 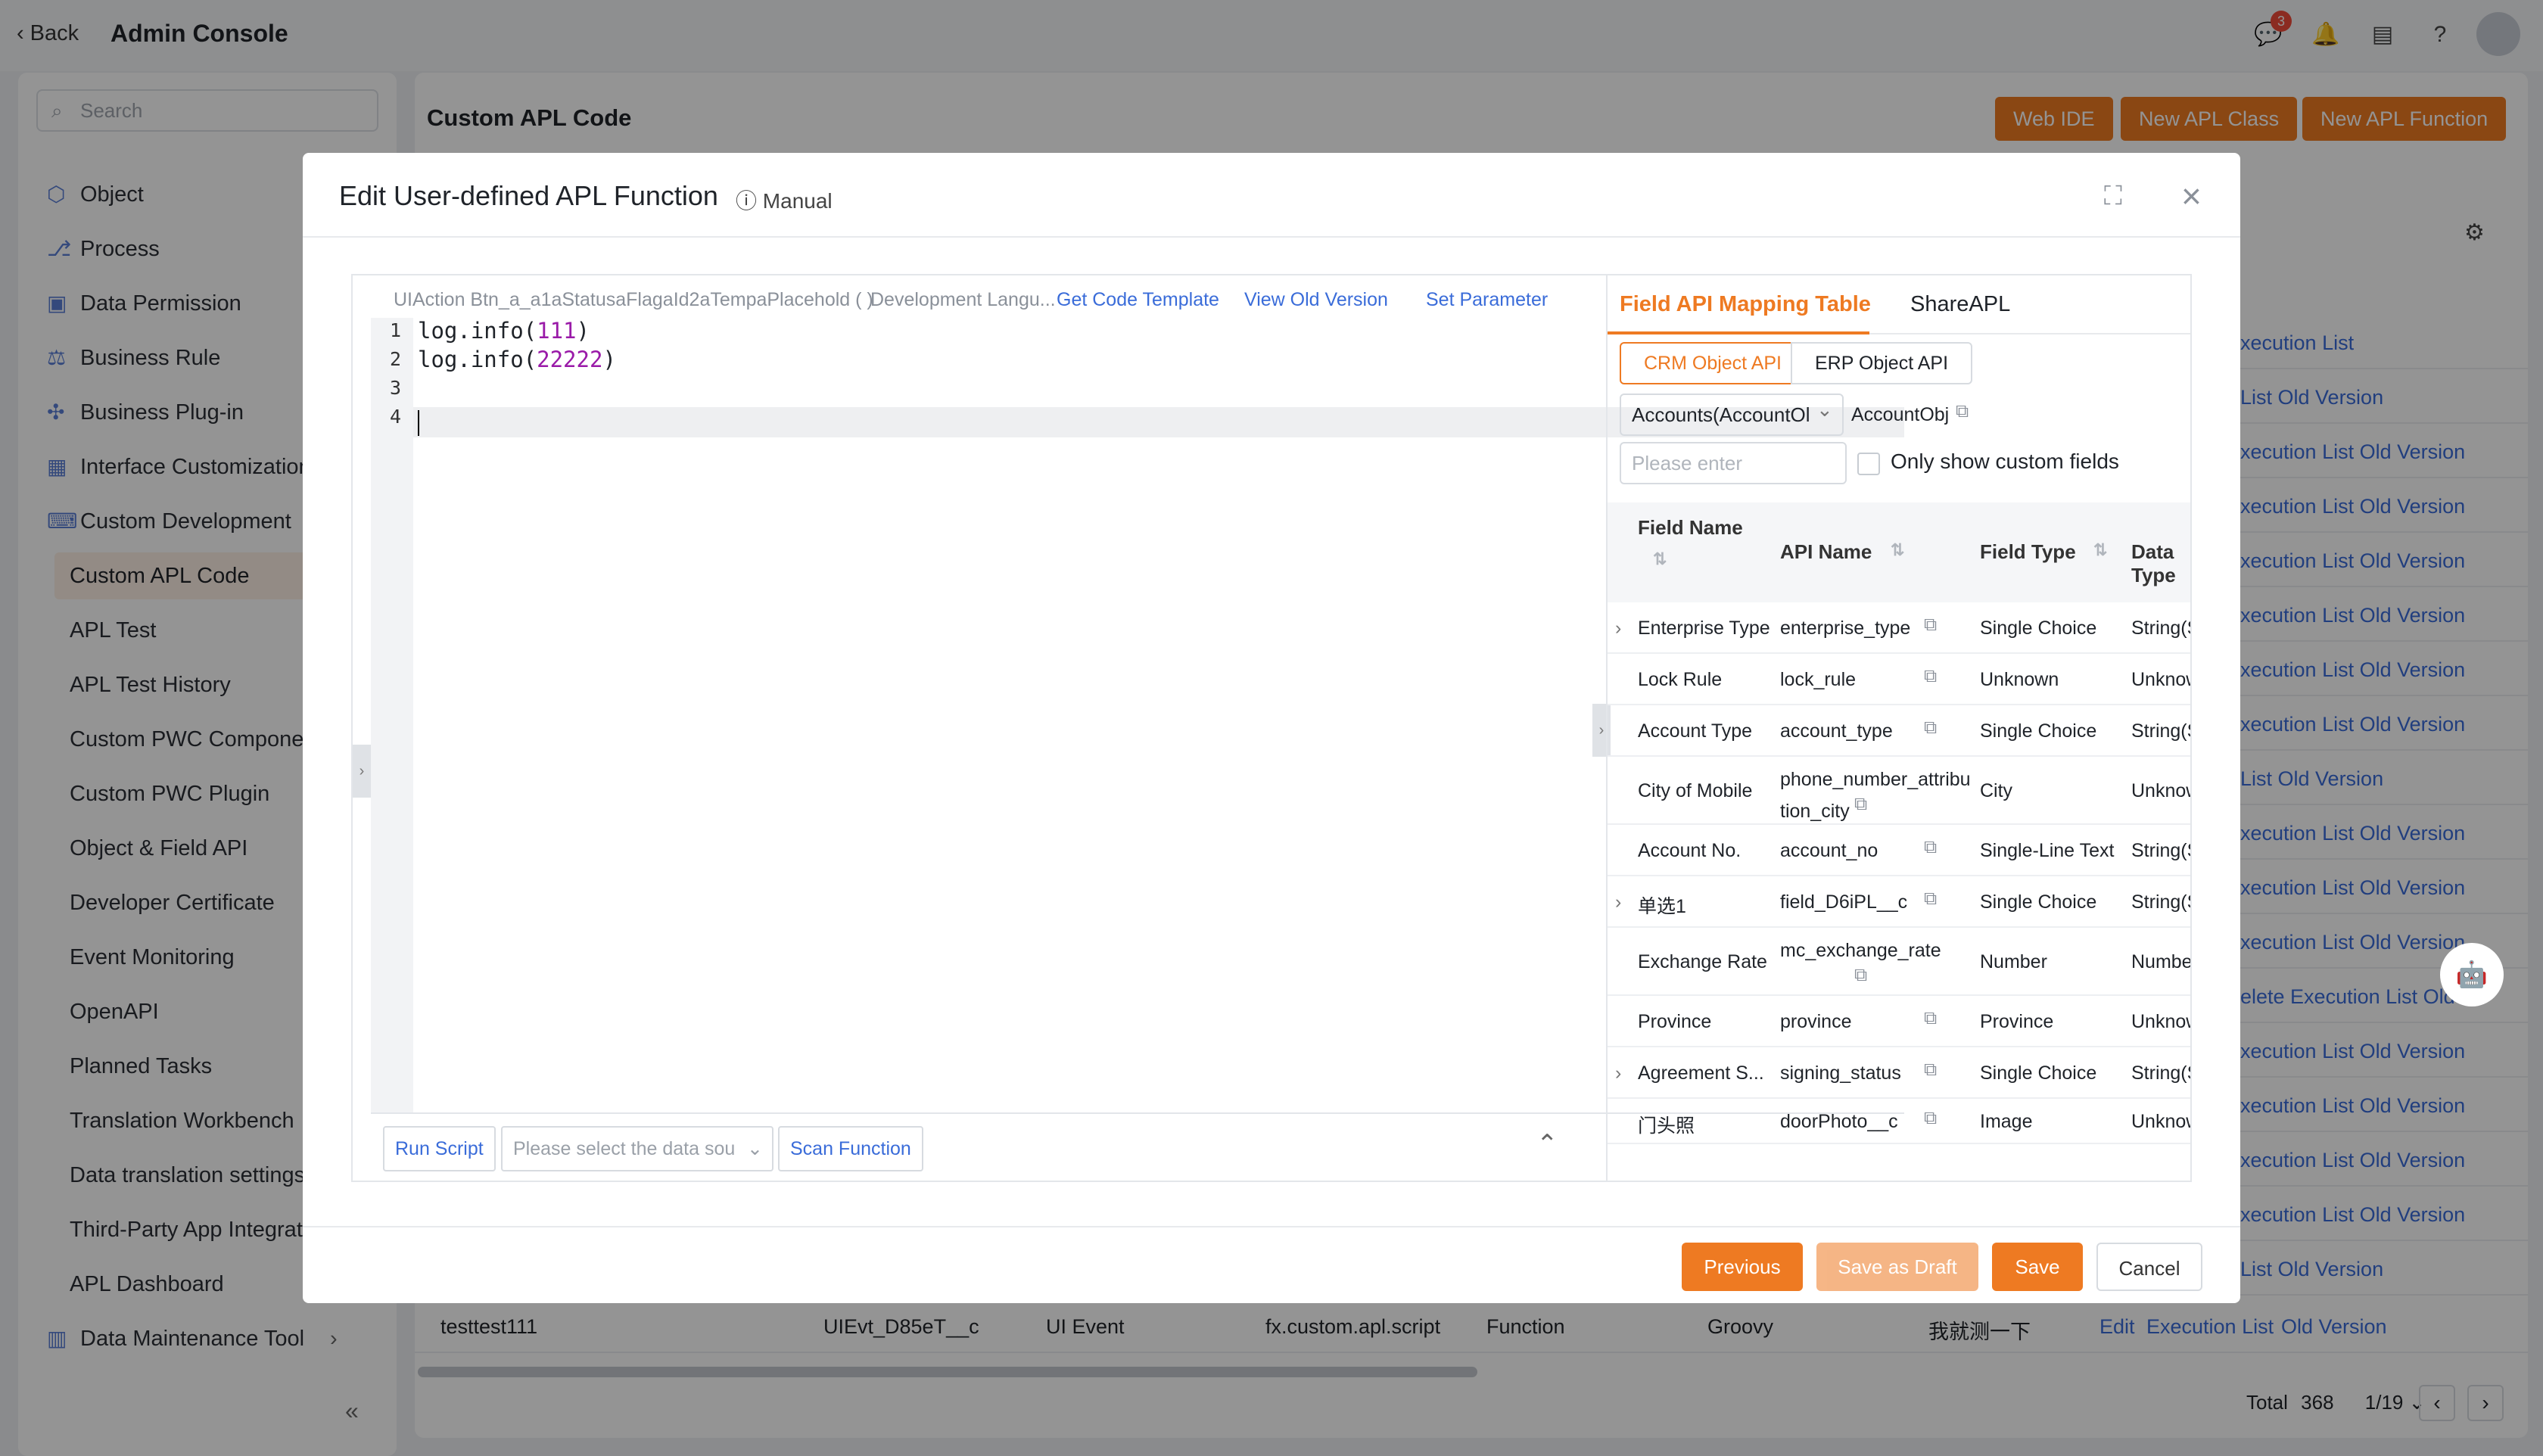 I want to click on object-select: Accounts(AccountOl, so click(x=1732, y=415).